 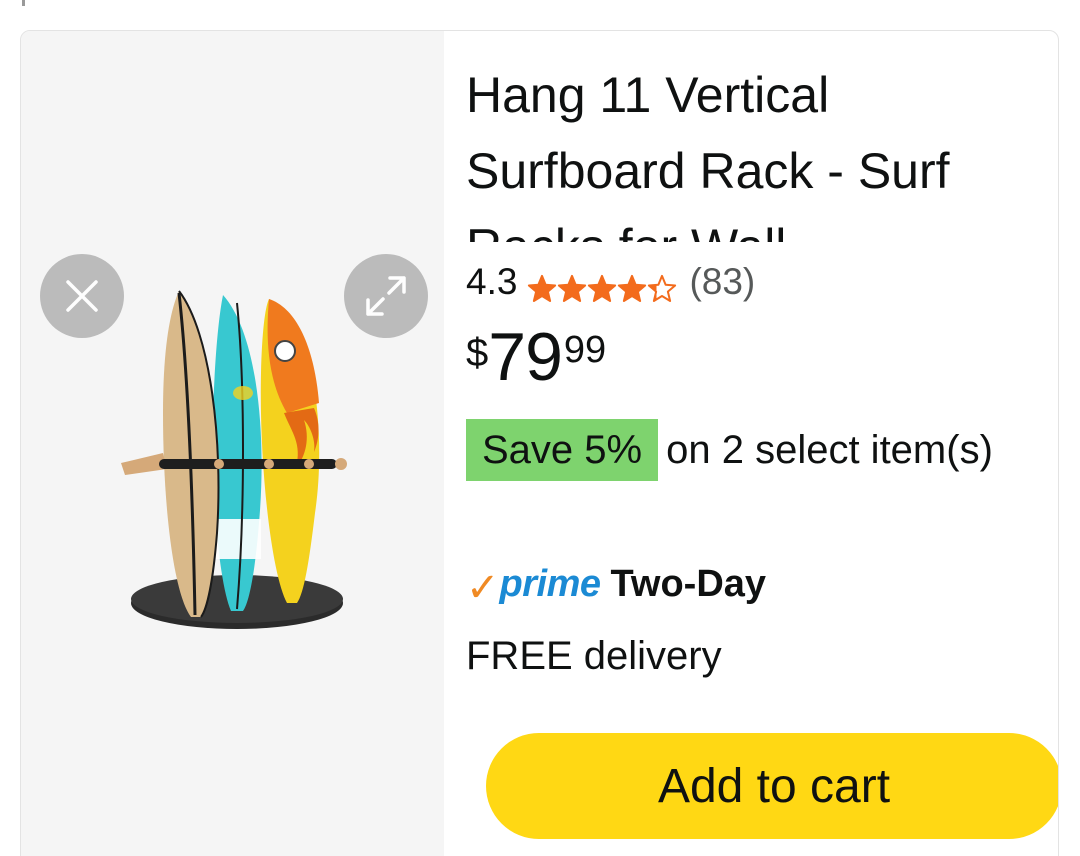 I want to click on top-divider-mark, so click(x=23, y=3).